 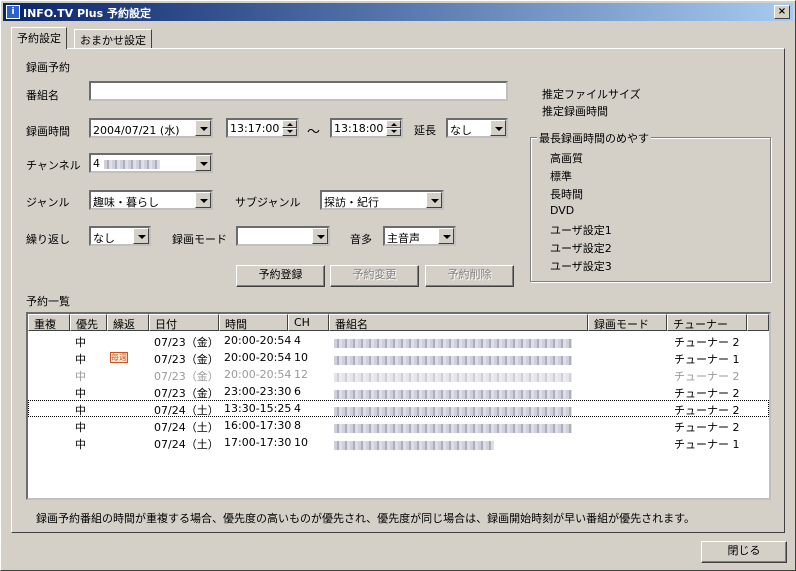 I want to click on col-header-overlap: 重複, so click(x=49, y=322).